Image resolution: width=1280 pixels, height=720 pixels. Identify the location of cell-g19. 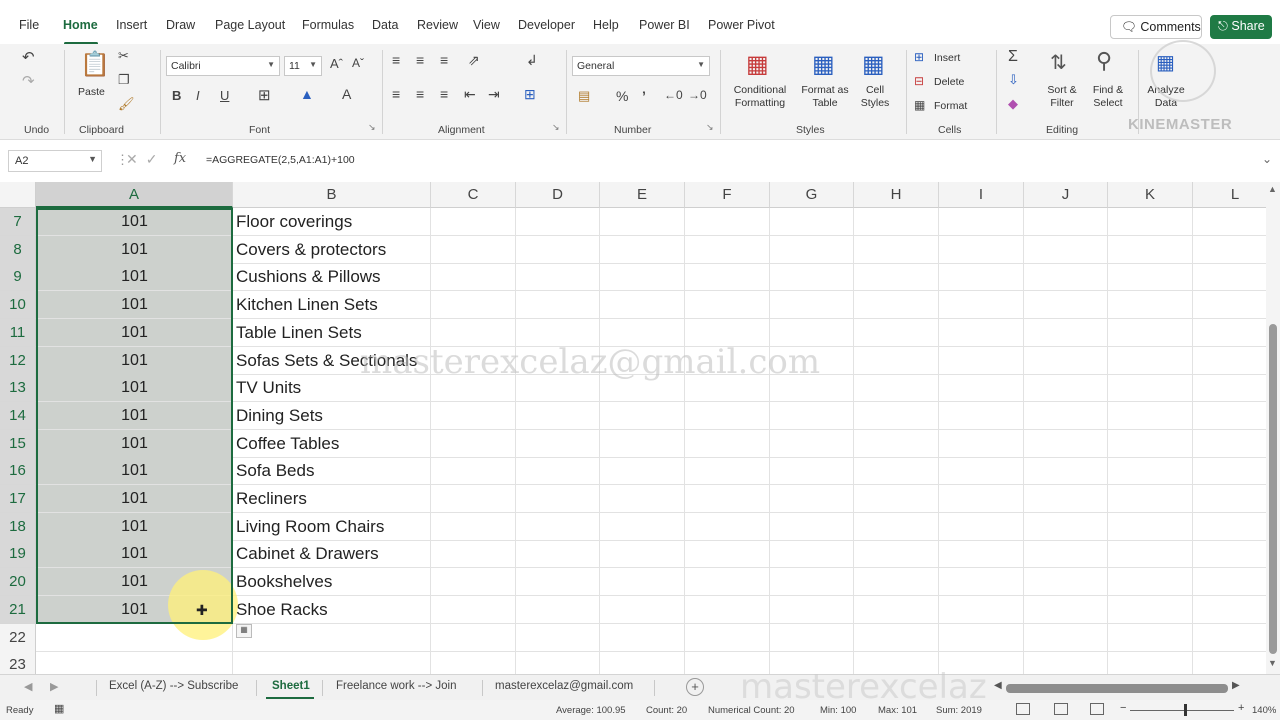
(812, 554).